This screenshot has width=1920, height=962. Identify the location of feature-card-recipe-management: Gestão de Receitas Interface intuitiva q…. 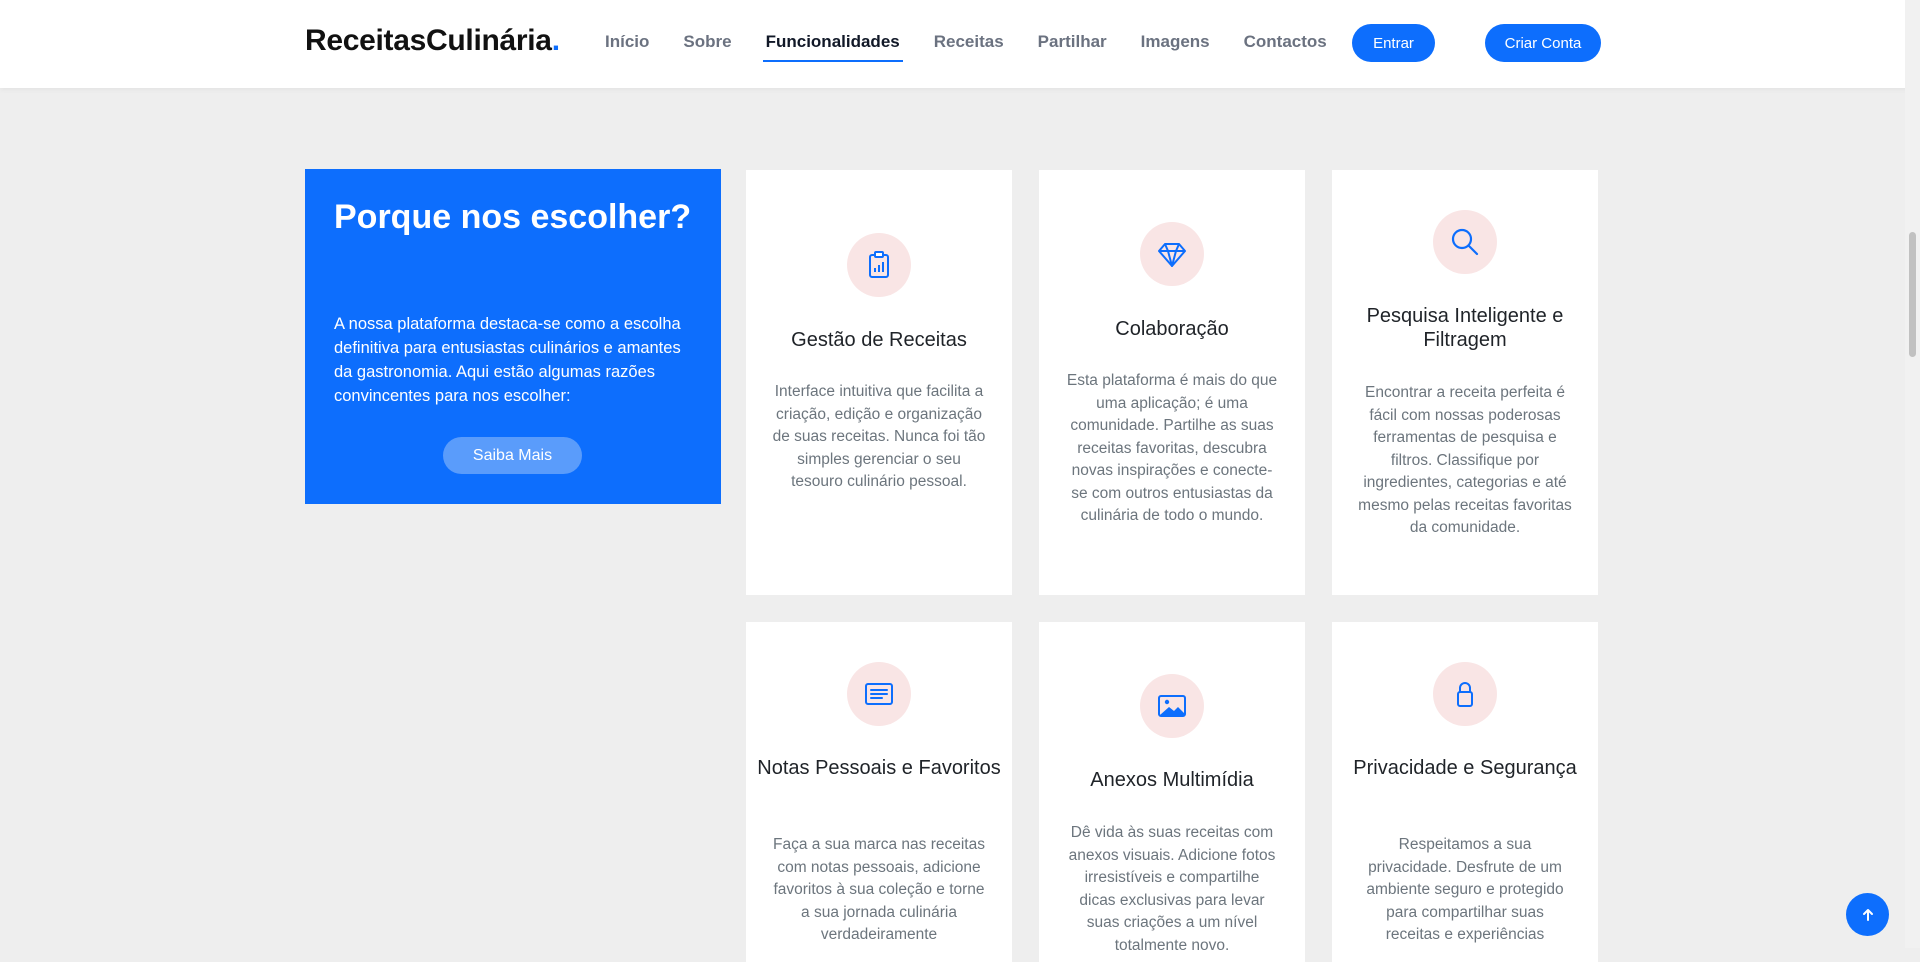
(879, 382).